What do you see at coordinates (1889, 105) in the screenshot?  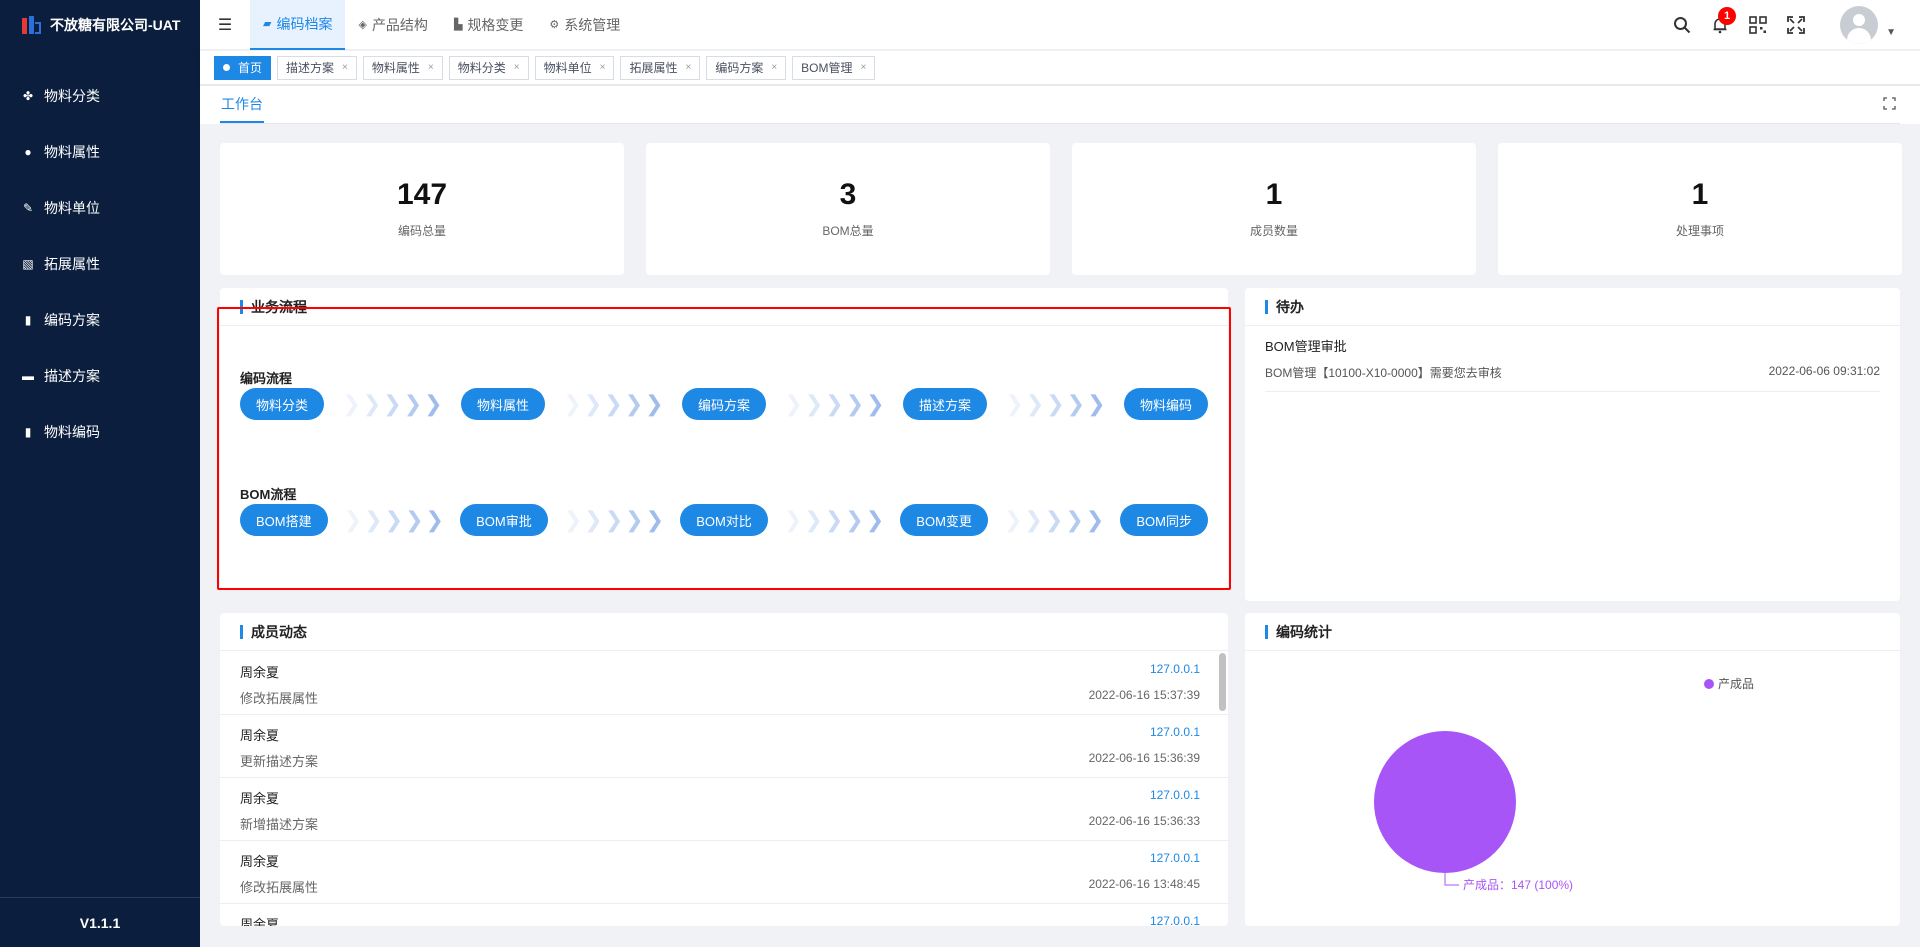 I see `expand-icon` at bounding box center [1889, 105].